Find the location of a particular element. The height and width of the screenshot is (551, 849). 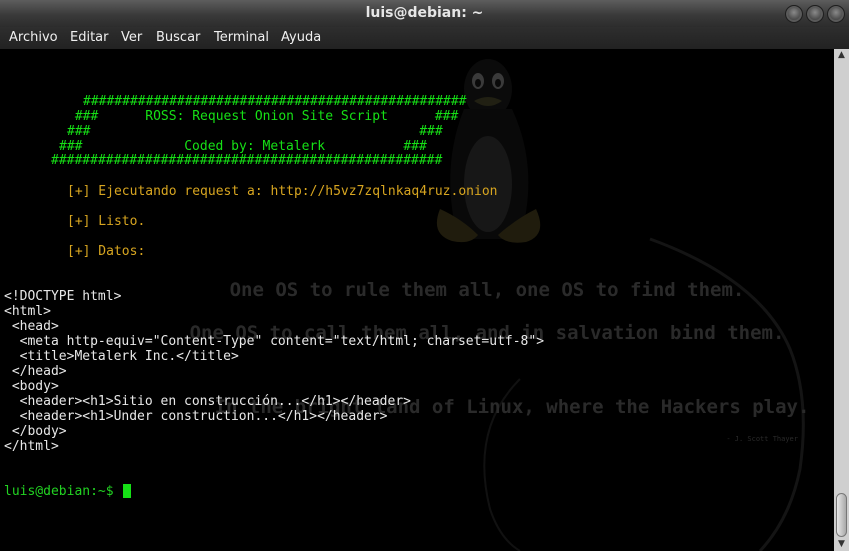

title-bar: luis@debian: ~ is located at coordinates (424, 13).